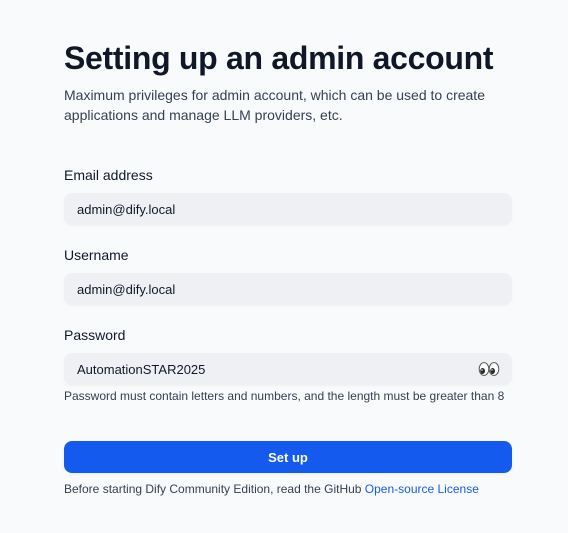  What do you see at coordinates (288, 457) in the screenshot?
I see `setup-button: Set up` at bounding box center [288, 457].